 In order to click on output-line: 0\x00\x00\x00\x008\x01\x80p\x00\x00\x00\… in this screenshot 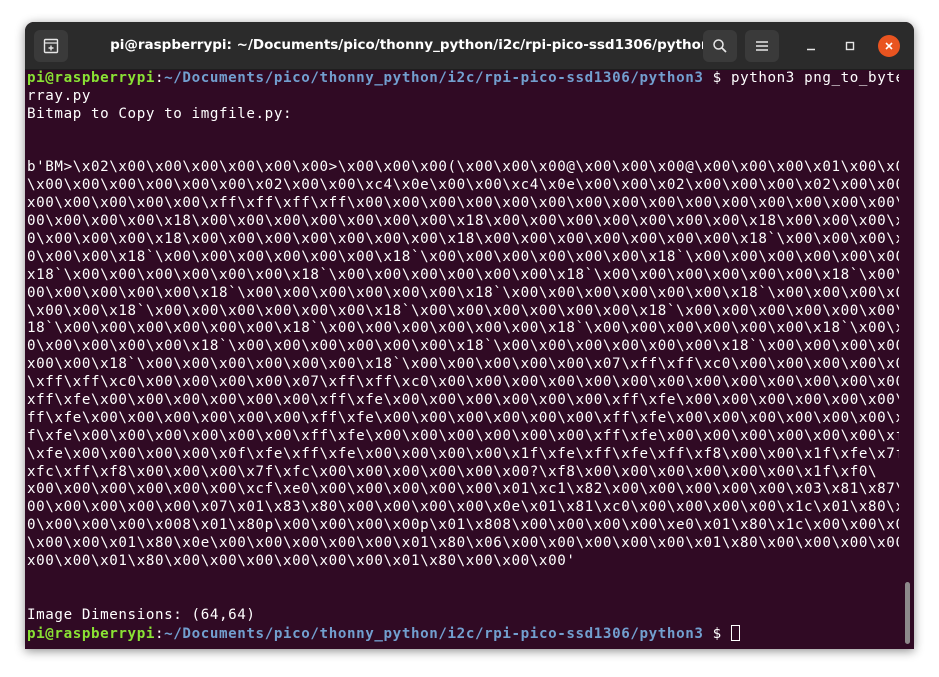, I will do `click(463, 525)`.